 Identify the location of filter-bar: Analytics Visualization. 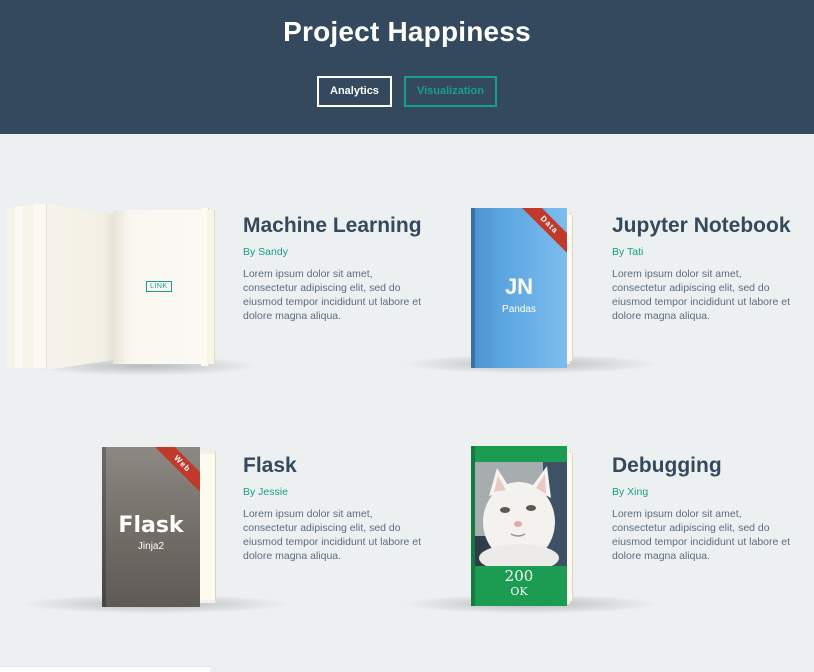
(407, 91).